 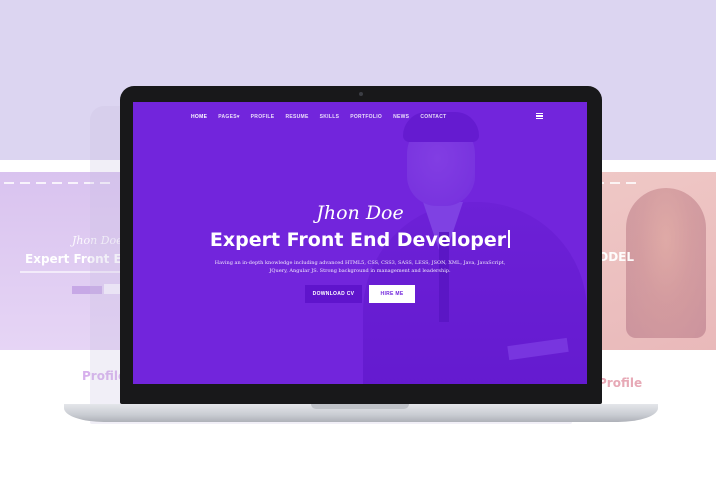 What do you see at coordinates (653, 184) in the screenshot?
I see `ghost-nav-right` at bounding box center [653, 184].